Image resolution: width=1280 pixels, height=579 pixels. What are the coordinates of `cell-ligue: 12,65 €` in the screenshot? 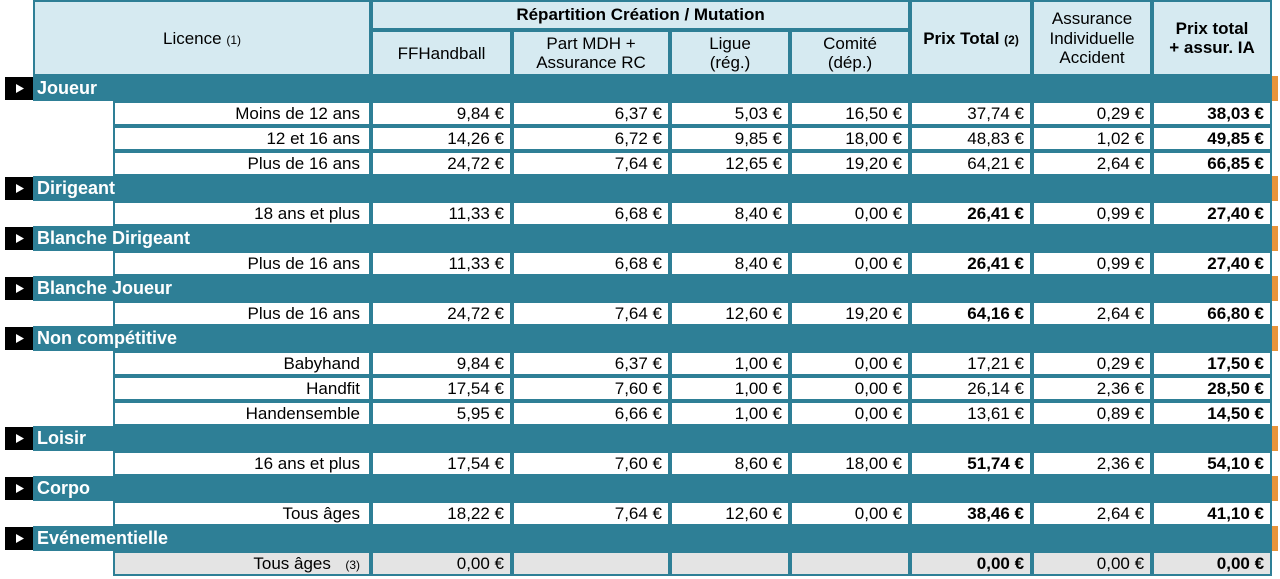 It's located at (730, 164).